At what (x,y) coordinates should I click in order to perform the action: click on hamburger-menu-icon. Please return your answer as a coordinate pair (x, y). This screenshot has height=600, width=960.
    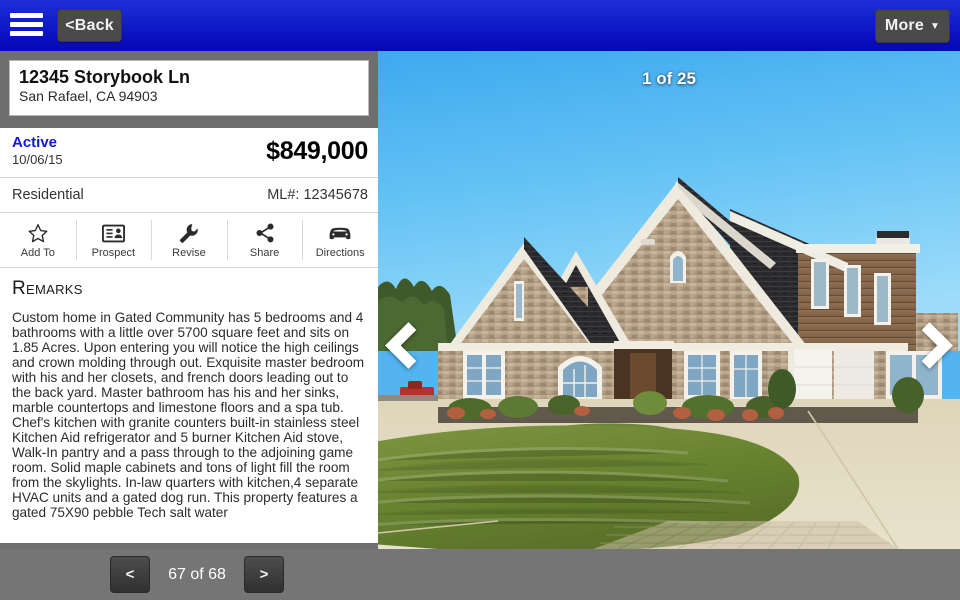
    Looking at the image, I should click on (26, 24).